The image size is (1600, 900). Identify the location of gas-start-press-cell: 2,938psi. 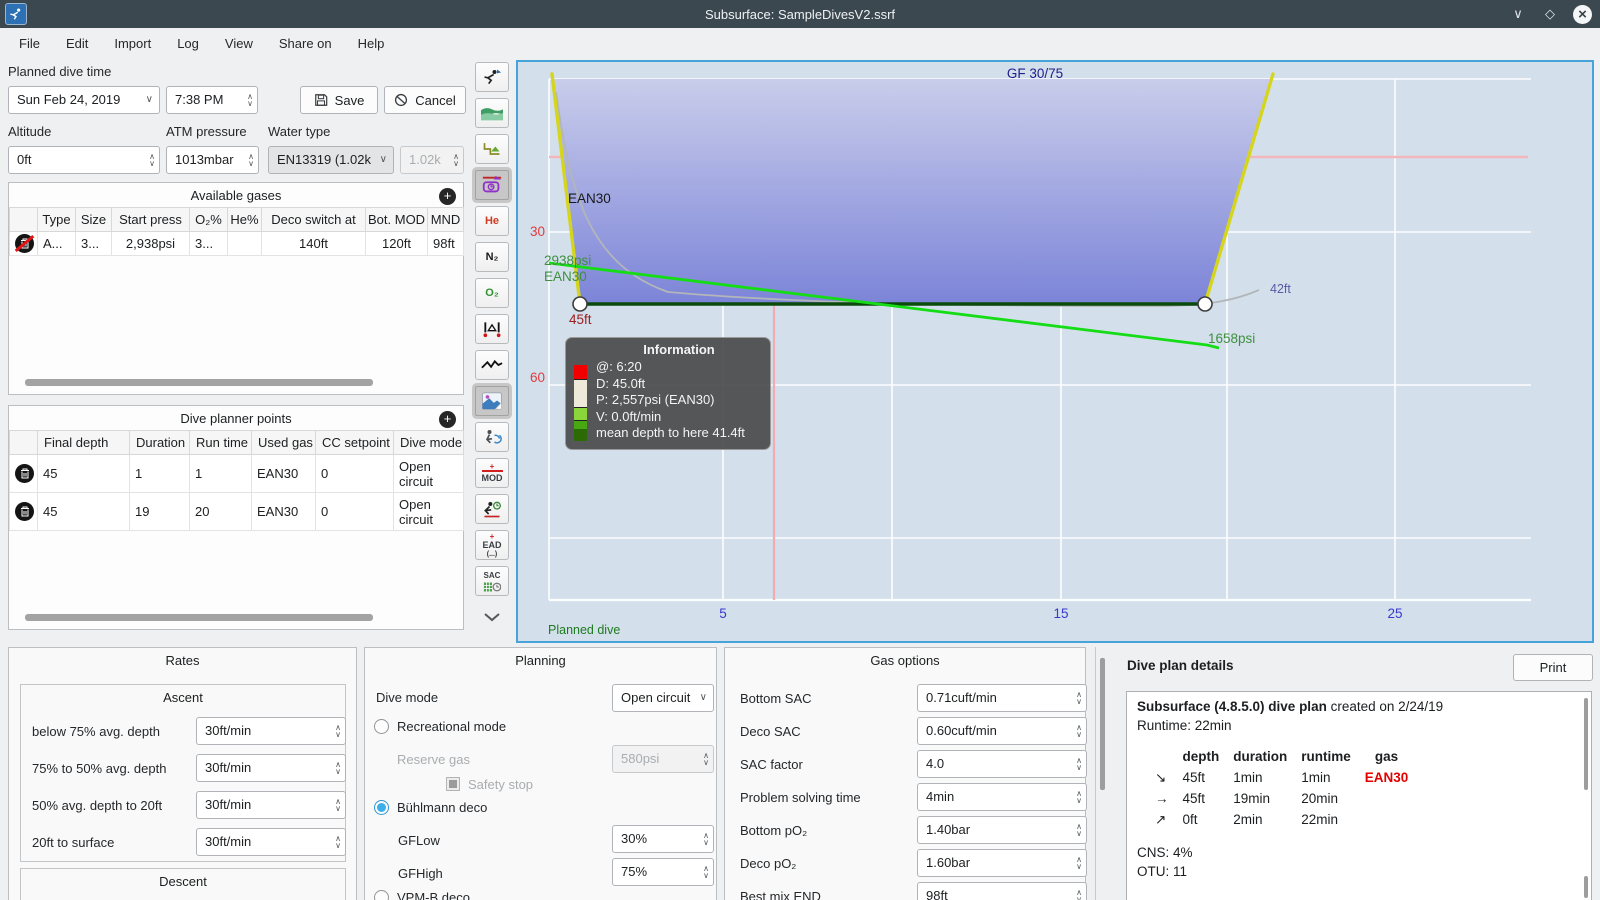
(150, 243).